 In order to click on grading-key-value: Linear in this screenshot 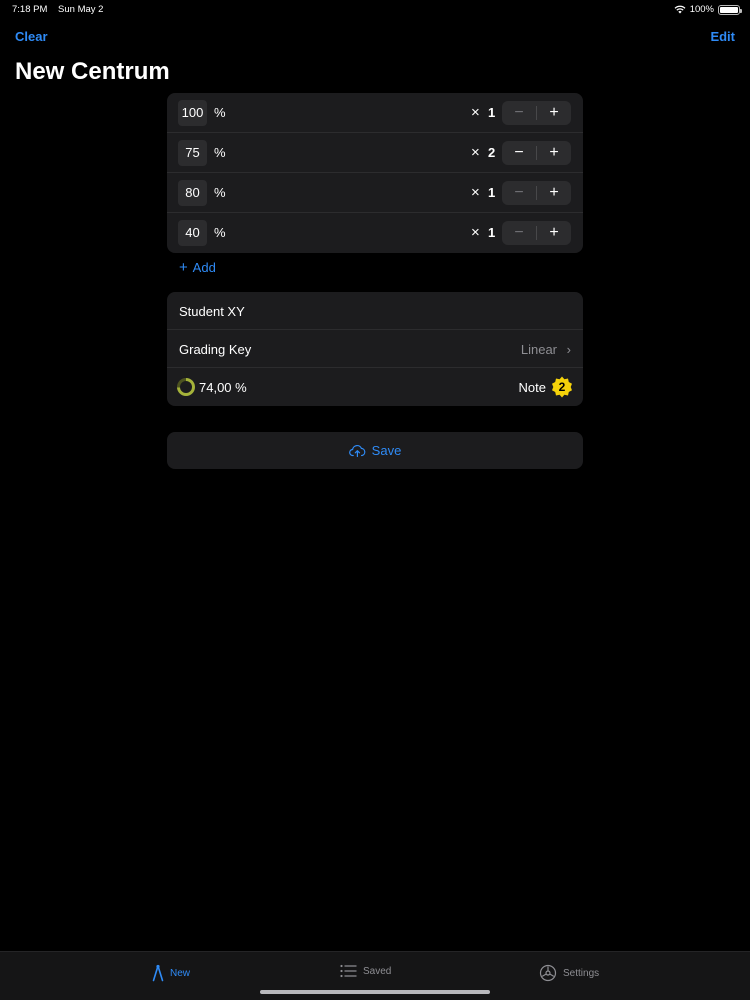, I will do `click(538, 349)`.